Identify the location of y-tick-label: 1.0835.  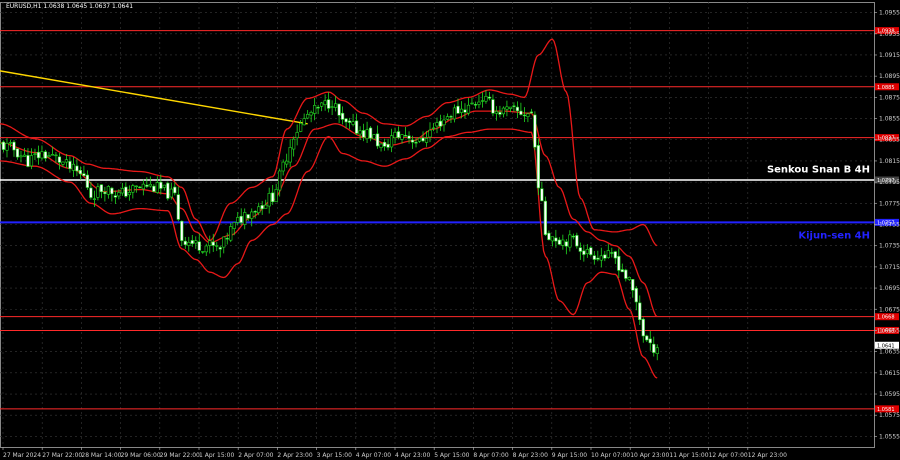
(889, 140).